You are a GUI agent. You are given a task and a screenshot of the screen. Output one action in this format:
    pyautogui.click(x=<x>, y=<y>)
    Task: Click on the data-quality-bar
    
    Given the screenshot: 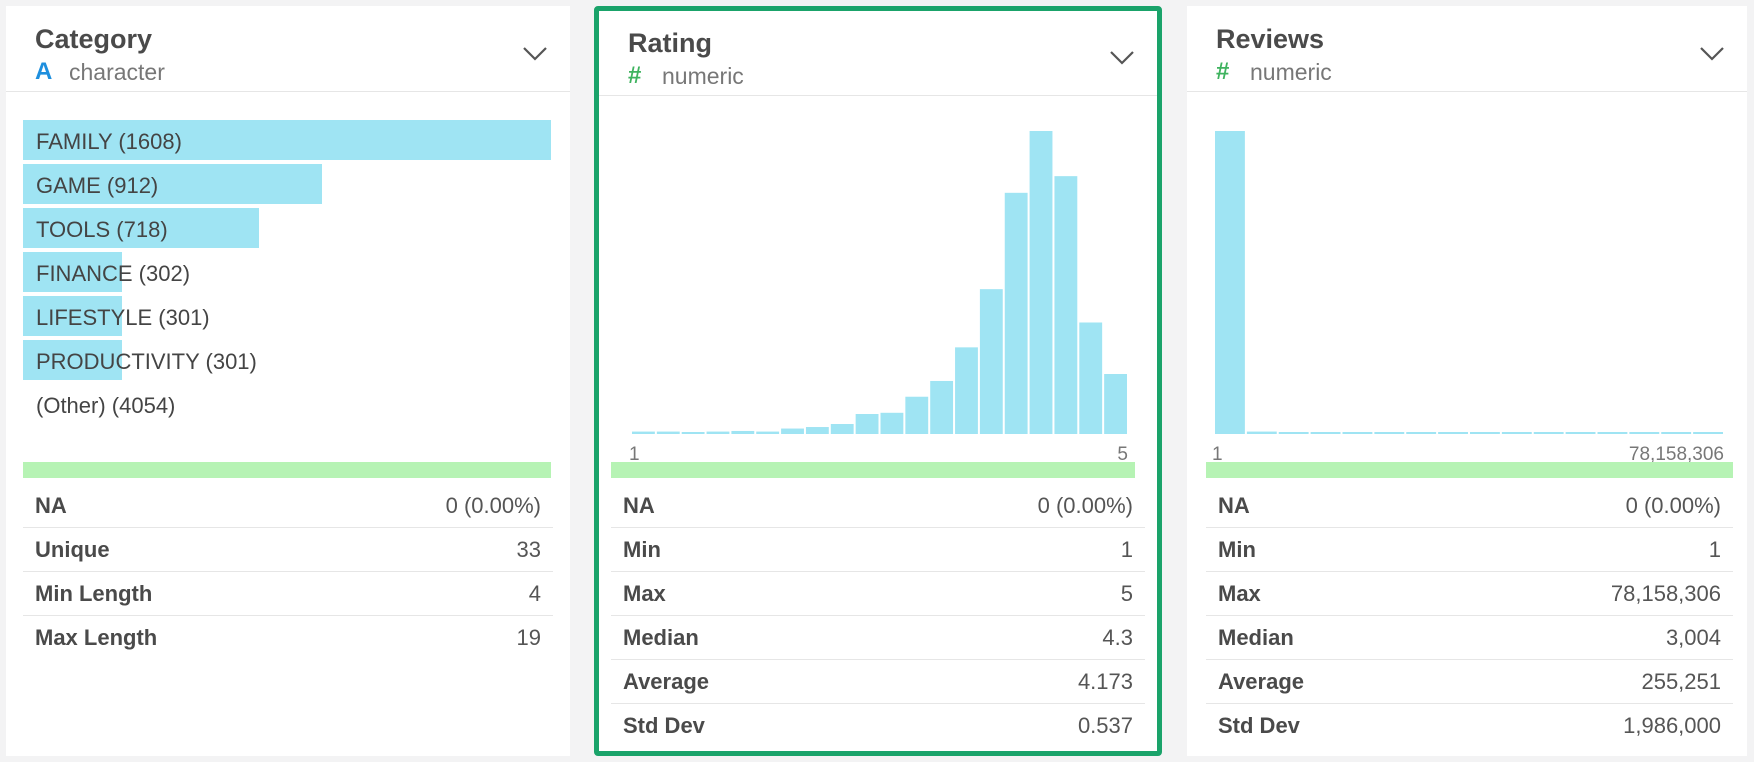 What is the action you would take?
    pyautogui.click(x=1469, y=470)
    